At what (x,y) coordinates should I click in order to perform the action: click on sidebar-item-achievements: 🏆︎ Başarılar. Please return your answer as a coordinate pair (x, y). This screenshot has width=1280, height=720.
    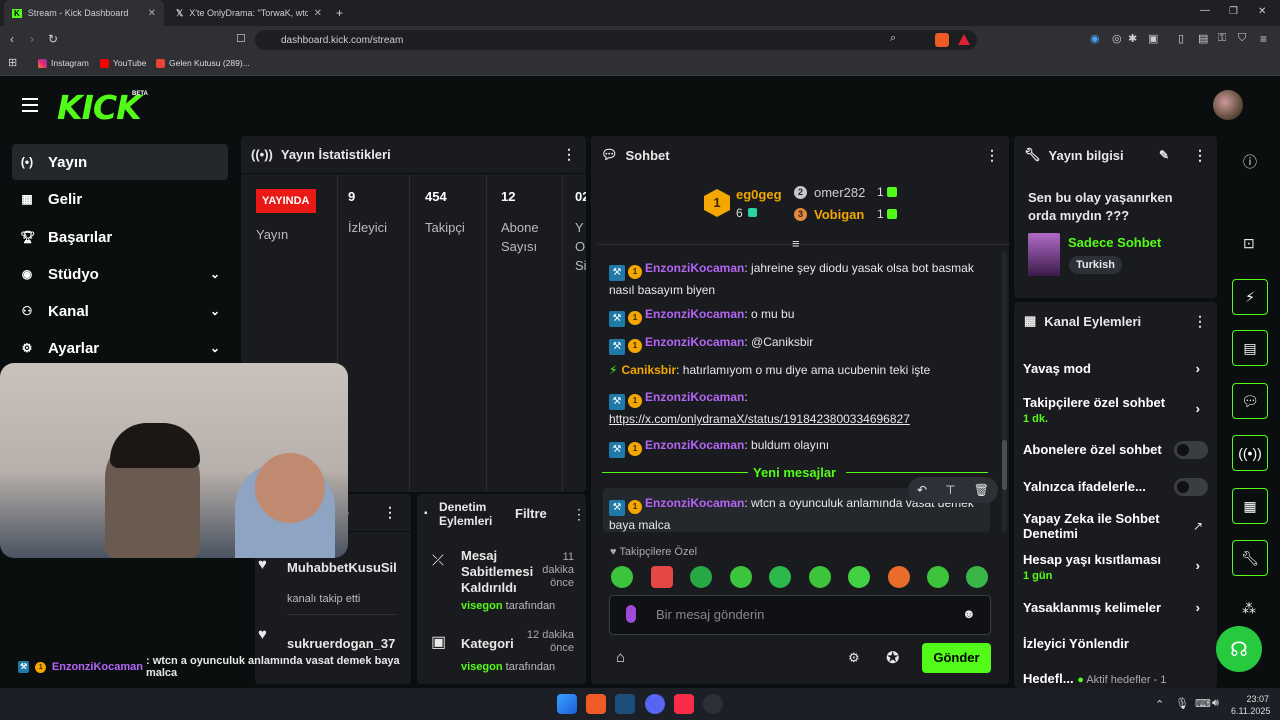
    Looking at the image, I should click on (120, 237).